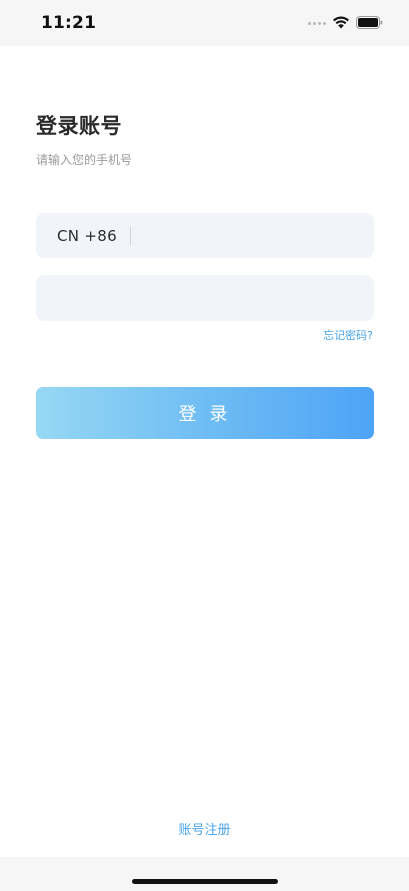 This screenshot has width=409, height=891. Describe the element at coordinates (204, 828) in the screenshot. I see `register-link: 账号注册` at that location.